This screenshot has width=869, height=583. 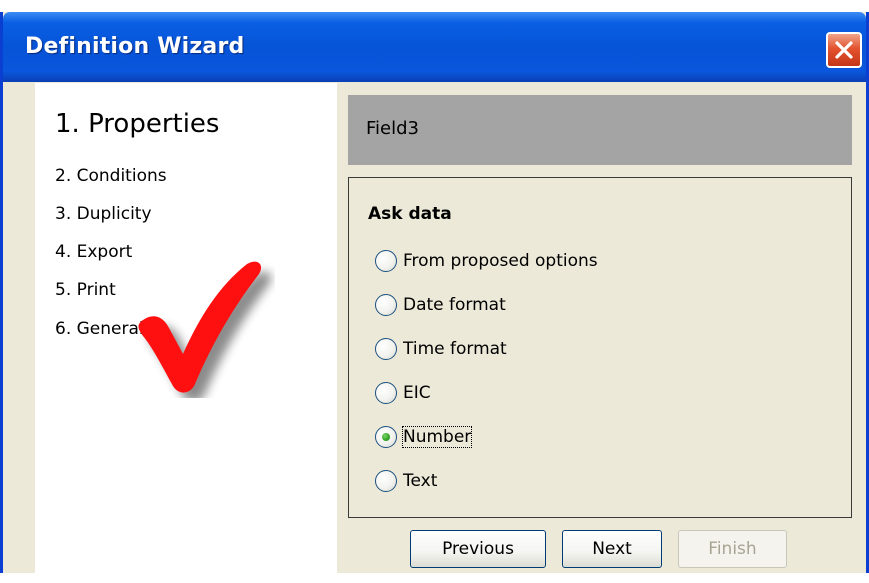 I want to click on radio-text: Text, so click(x=406, y=481).